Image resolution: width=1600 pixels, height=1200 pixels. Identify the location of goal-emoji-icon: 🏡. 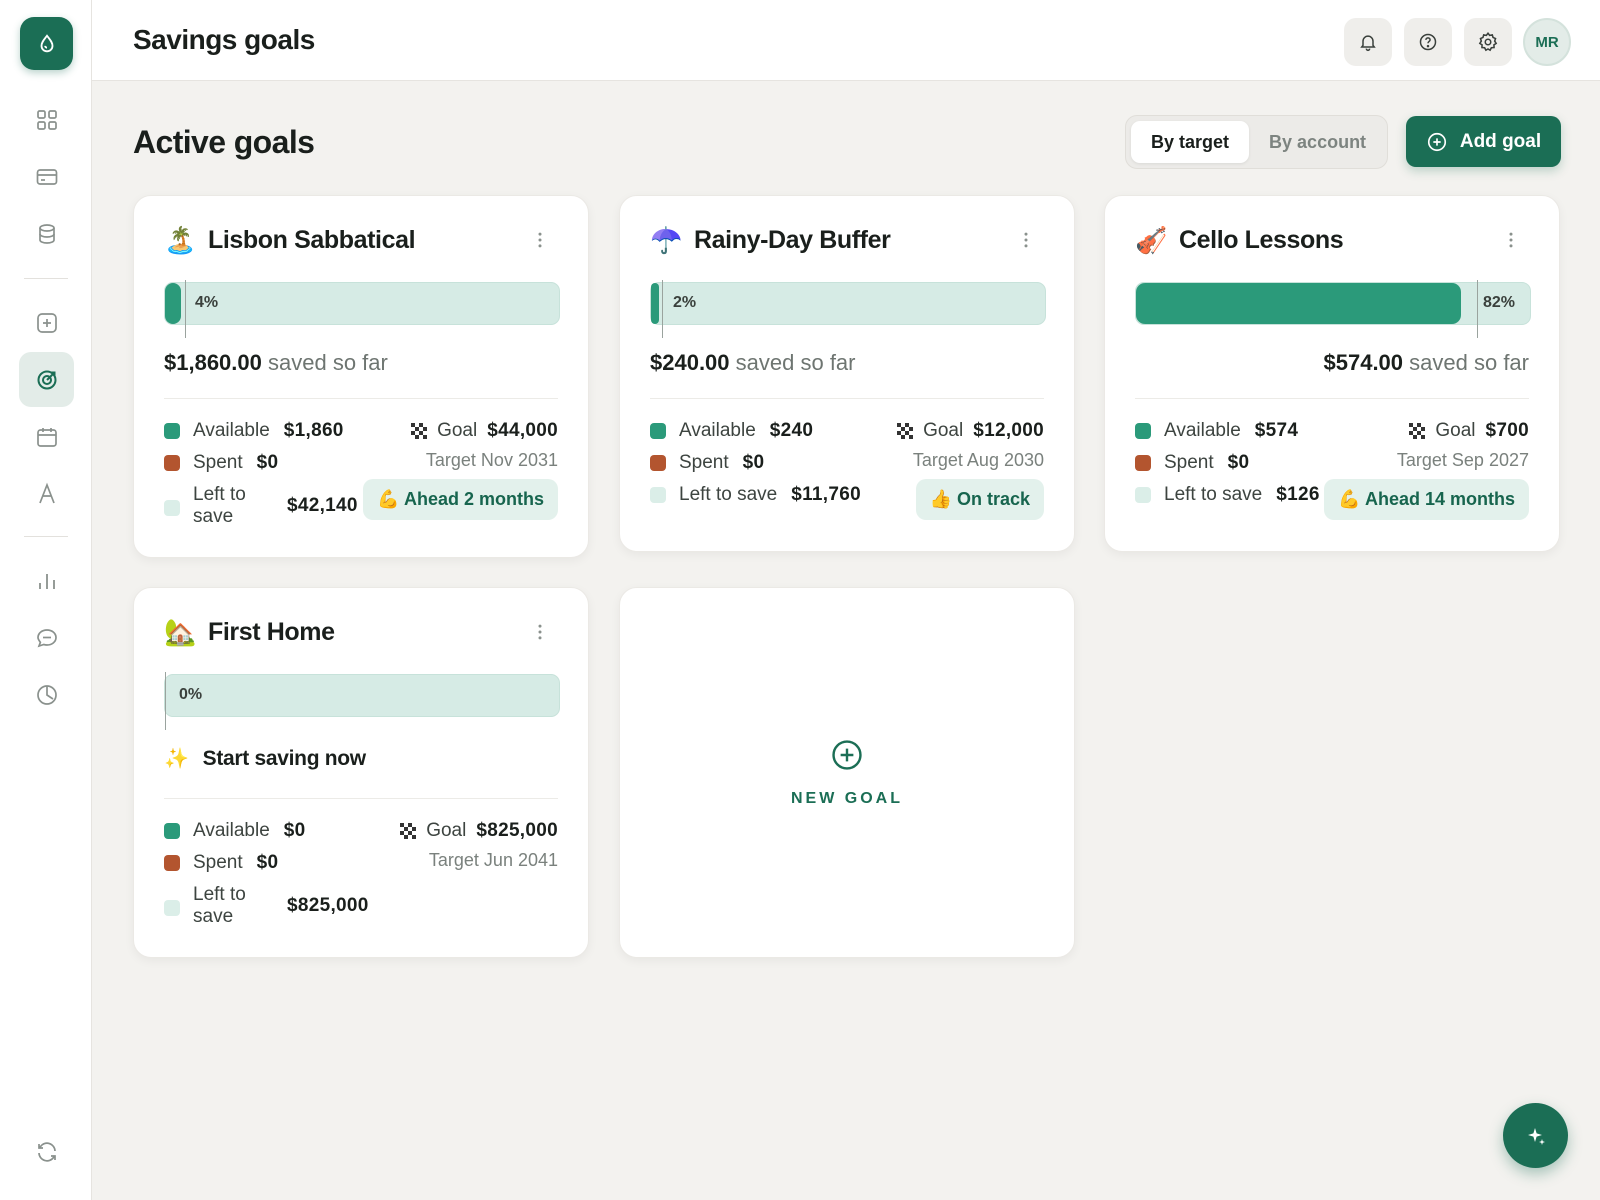
(180, 632).